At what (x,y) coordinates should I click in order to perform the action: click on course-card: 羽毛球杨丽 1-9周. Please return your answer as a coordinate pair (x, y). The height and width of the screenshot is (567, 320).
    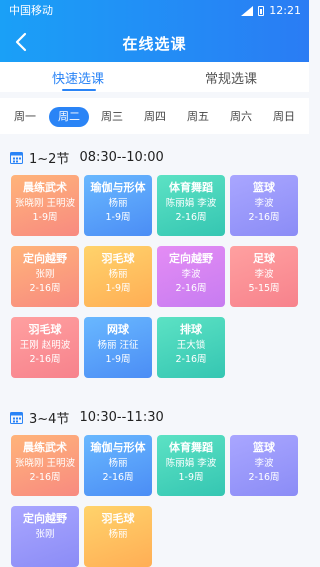
    Looking at the image, I should click on (118, 276).